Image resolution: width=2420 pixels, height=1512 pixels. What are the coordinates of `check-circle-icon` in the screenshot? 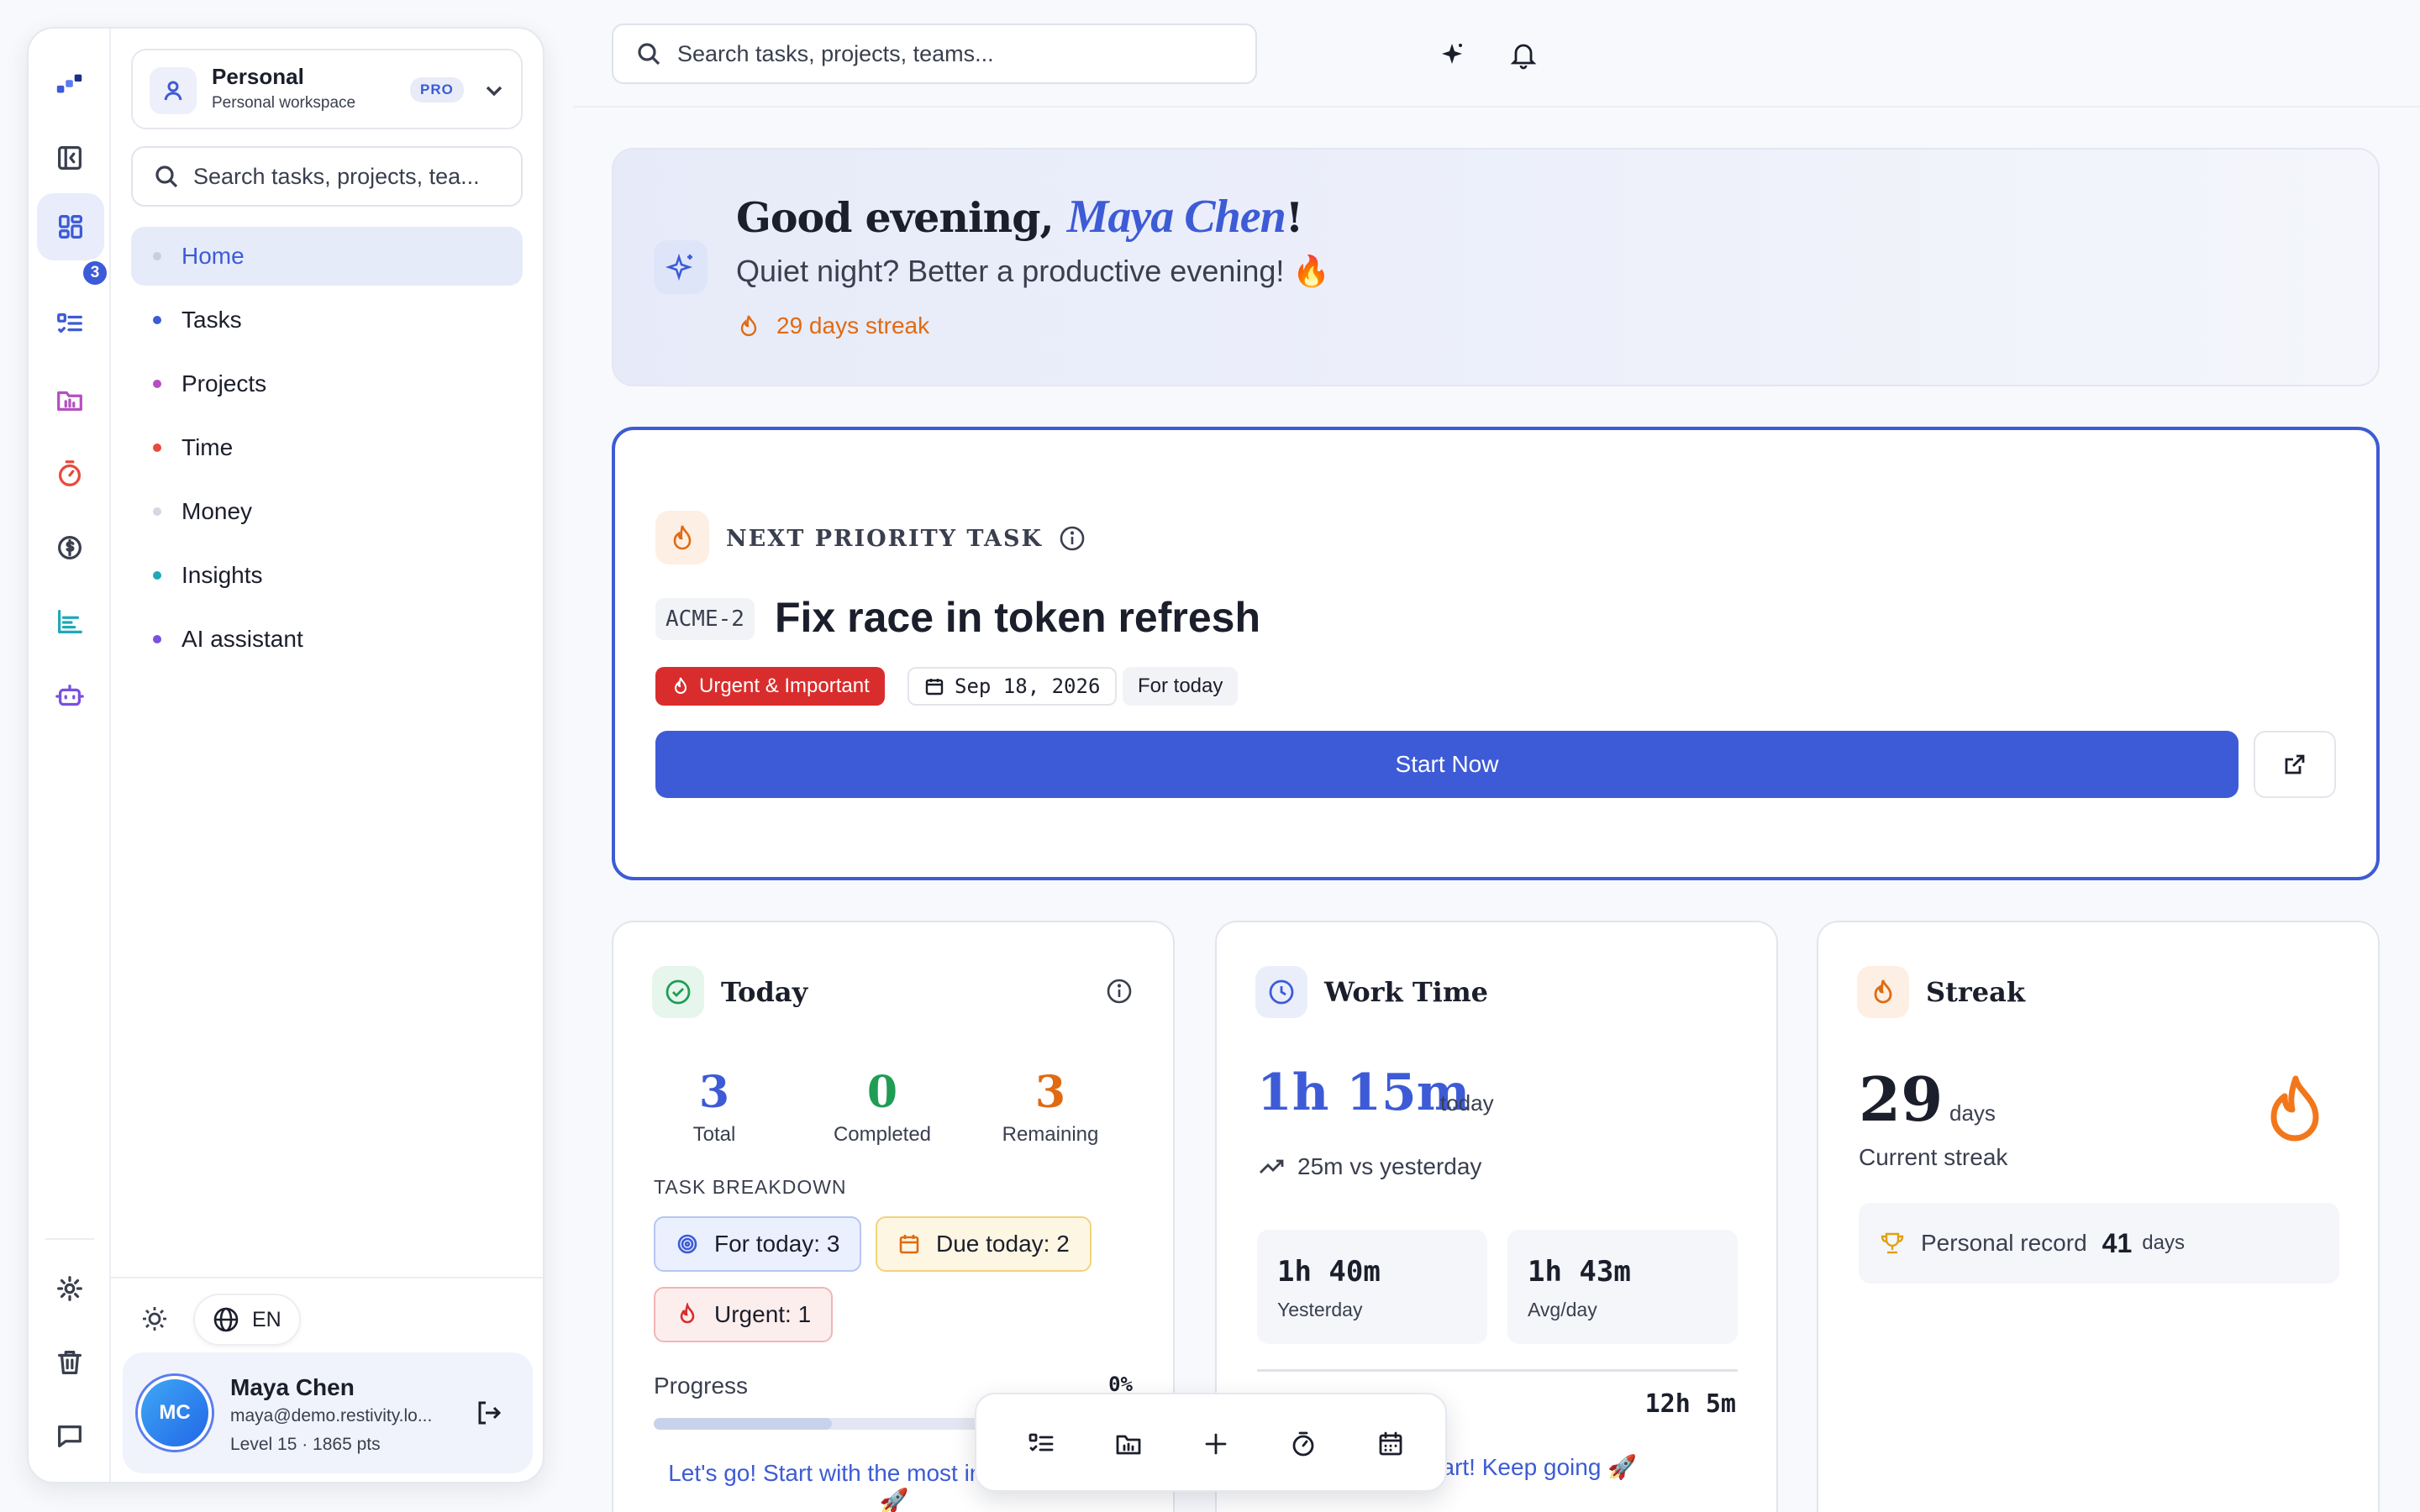 It's located at (678, 992).